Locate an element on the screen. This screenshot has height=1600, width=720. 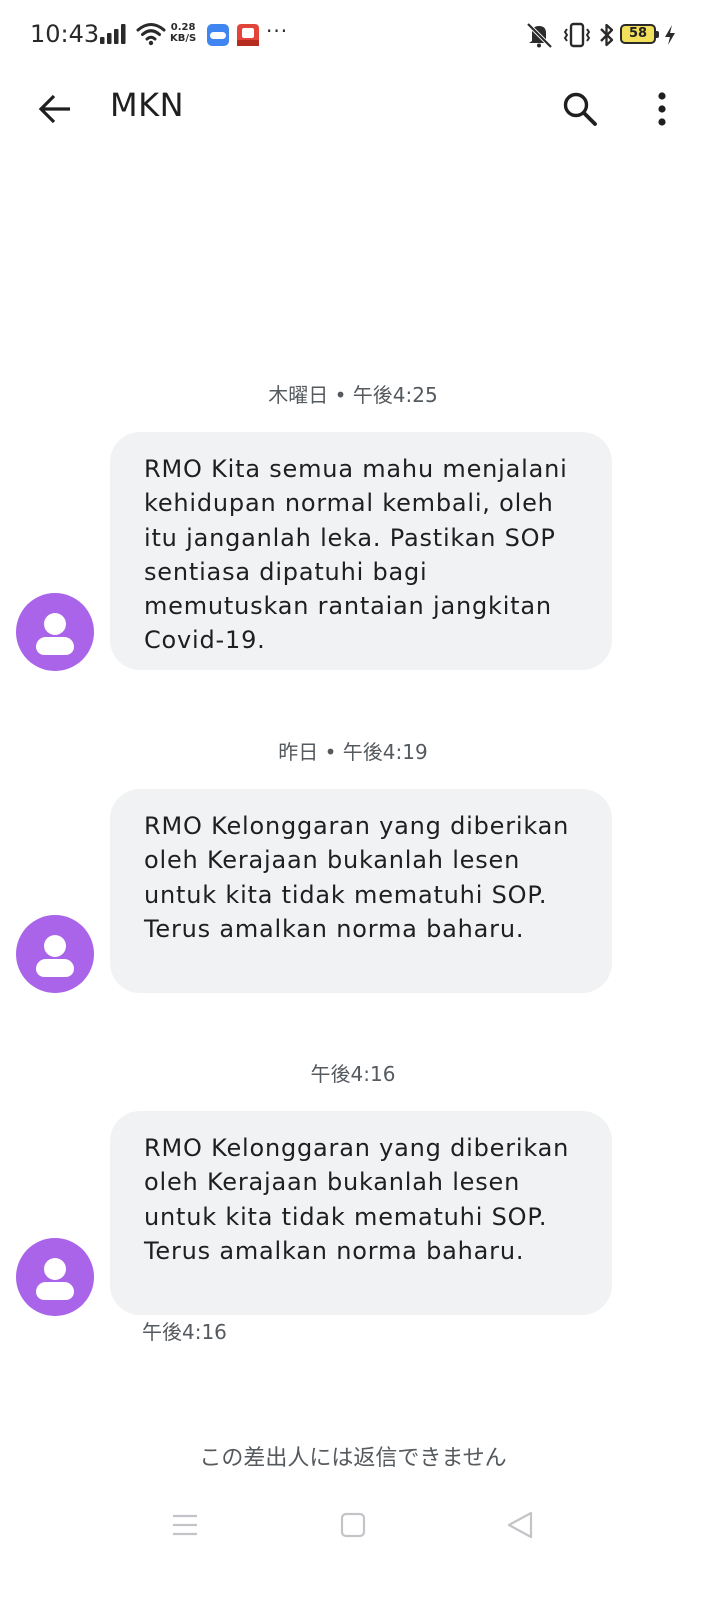
status-bar: 10:43 0.28 KB/S ··· 58 is located at coordinates (360, 36).